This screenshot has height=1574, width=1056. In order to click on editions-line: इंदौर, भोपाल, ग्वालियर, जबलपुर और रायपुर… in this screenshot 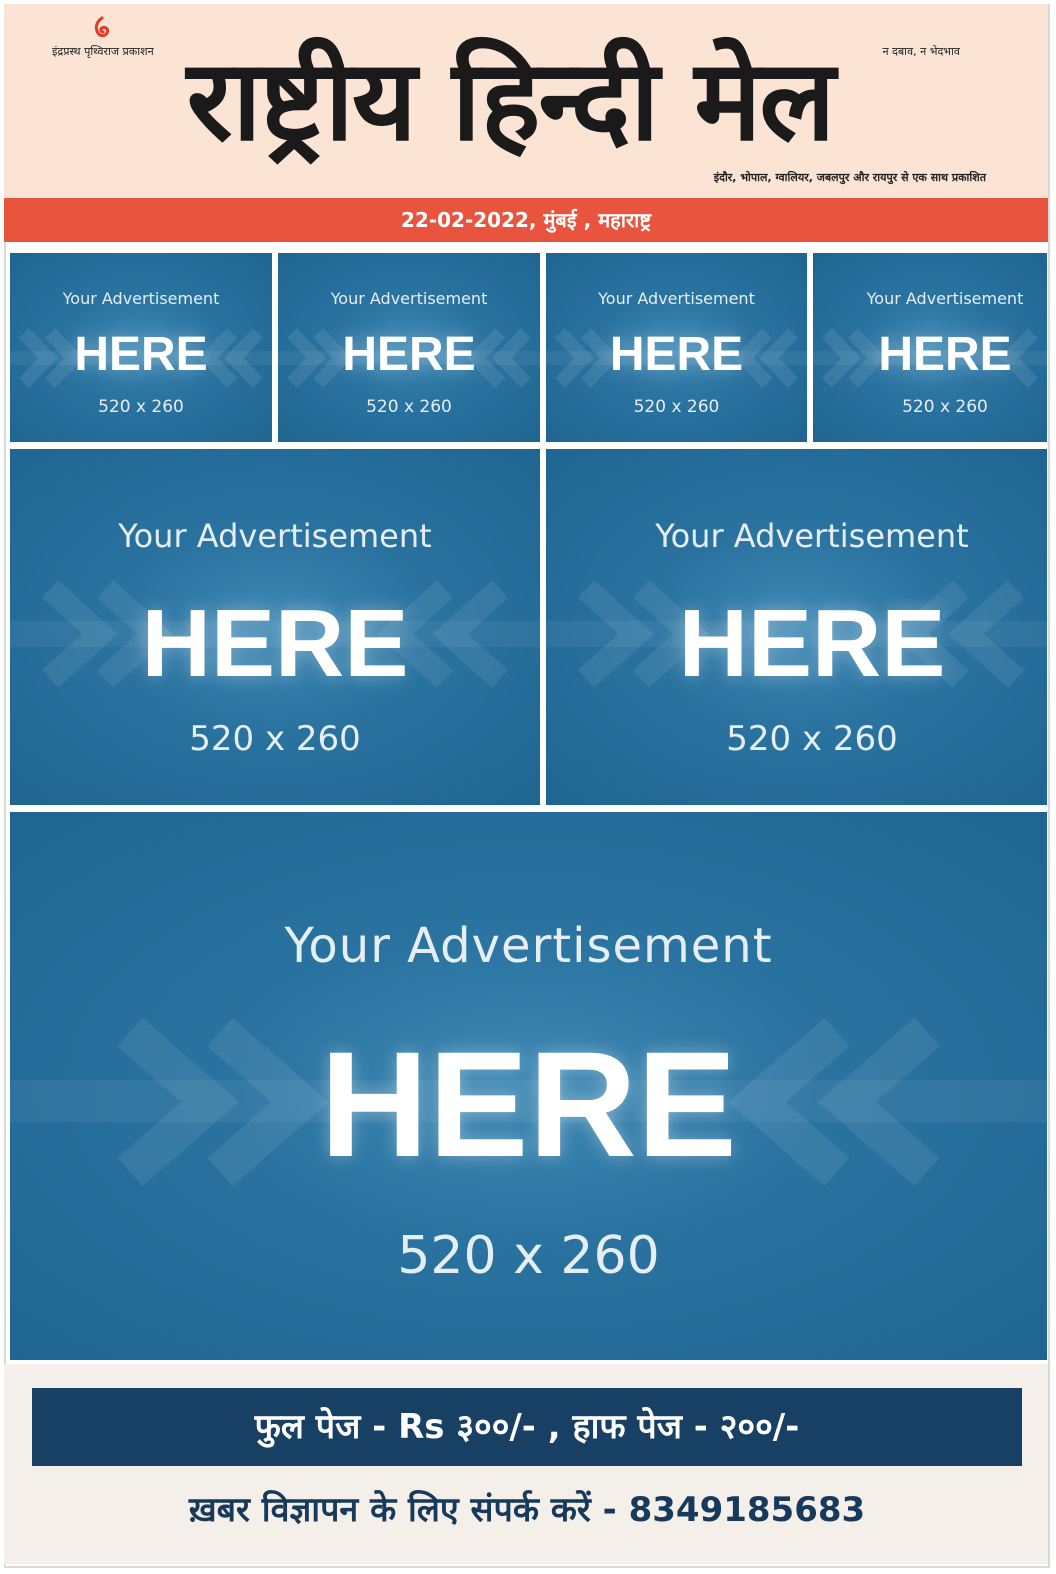, I will do `click(849, 177)`.